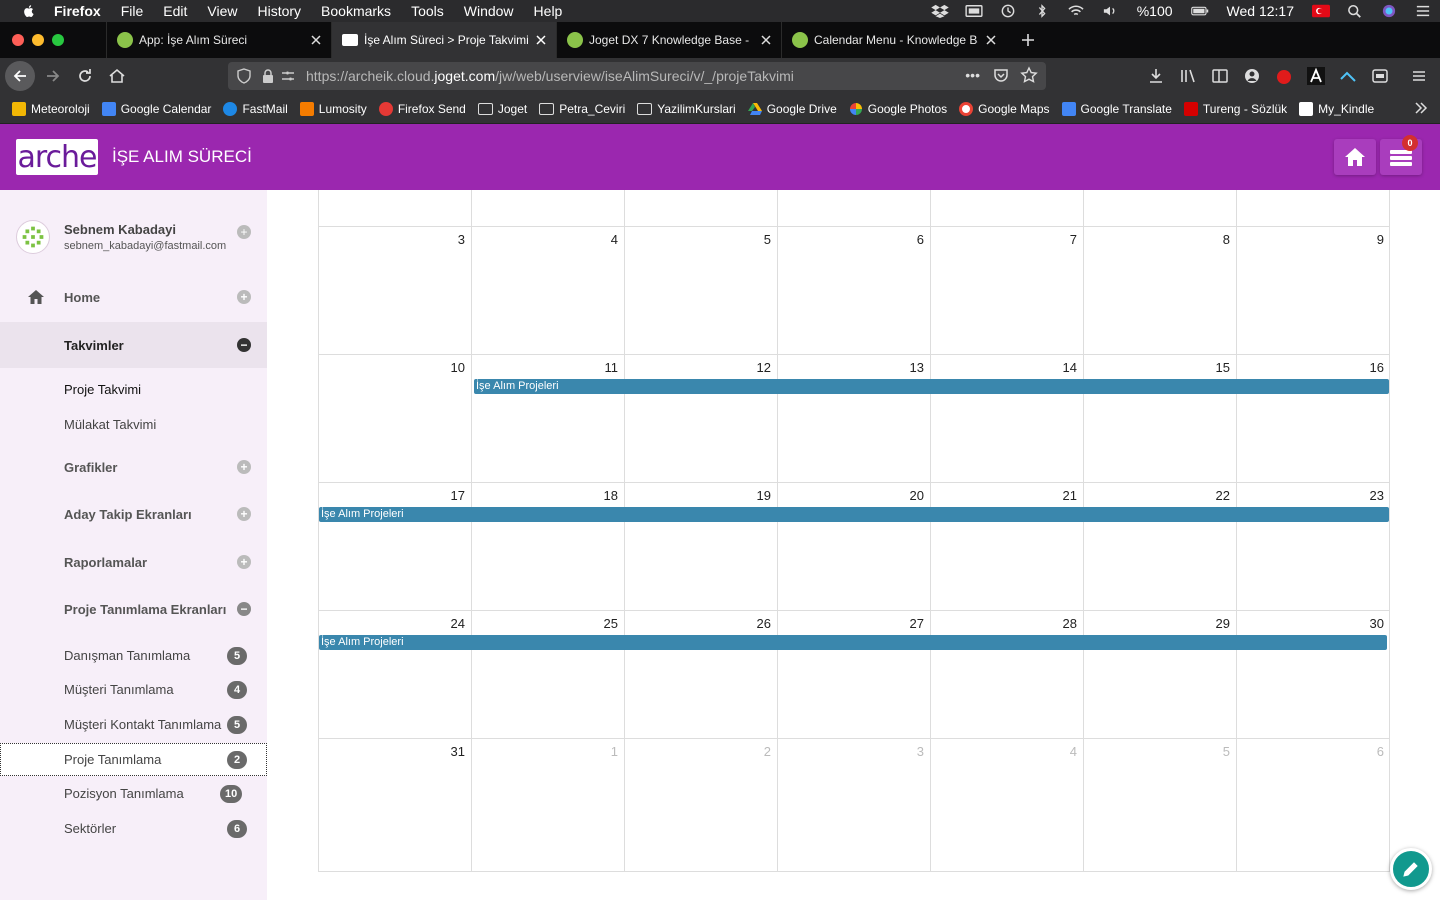  I want to click on day-number: 23, so click(1377, 495).